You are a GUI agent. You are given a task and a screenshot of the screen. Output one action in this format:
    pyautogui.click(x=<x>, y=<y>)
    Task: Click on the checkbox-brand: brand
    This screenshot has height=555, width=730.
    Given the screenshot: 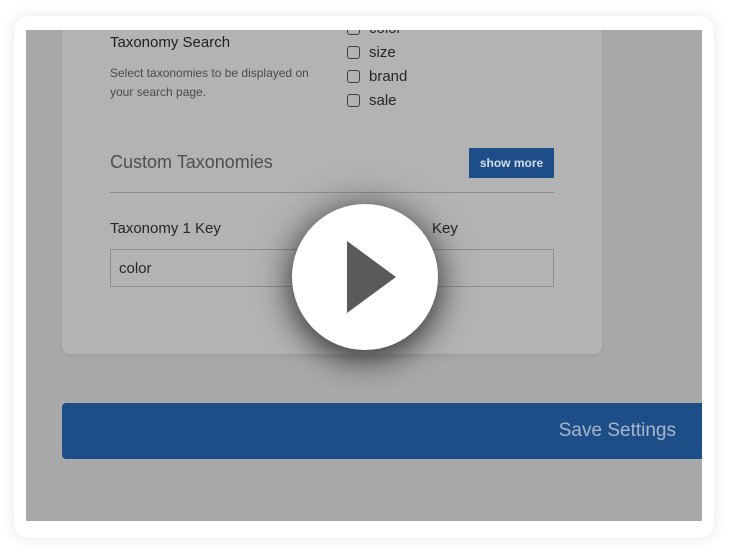 What is the action you would take?
    pyautogui.click(x=377, y=76)
    